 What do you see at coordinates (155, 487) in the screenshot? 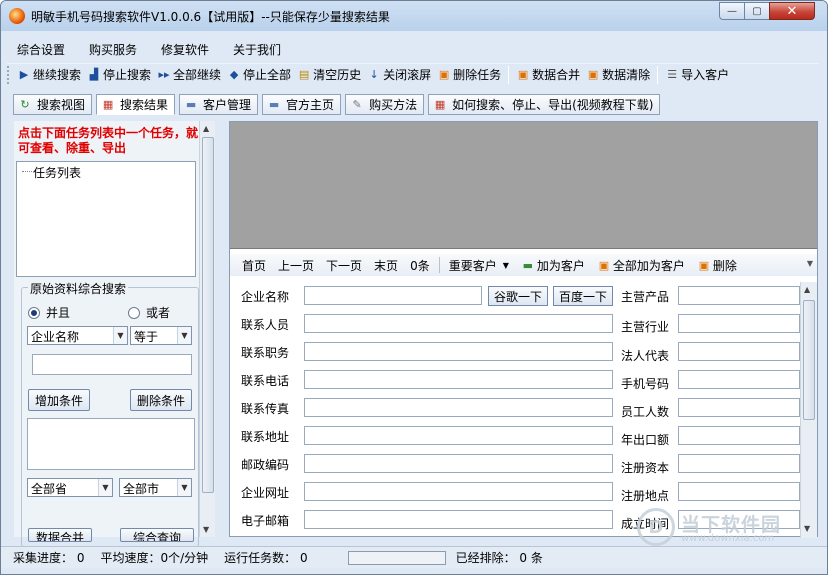
I see `city-select: 全部市 ▼` at bounding box center [155, 487].